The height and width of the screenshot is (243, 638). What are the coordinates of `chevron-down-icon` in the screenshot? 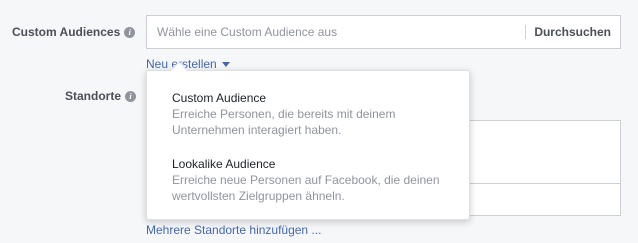 It's located at (225, 64).